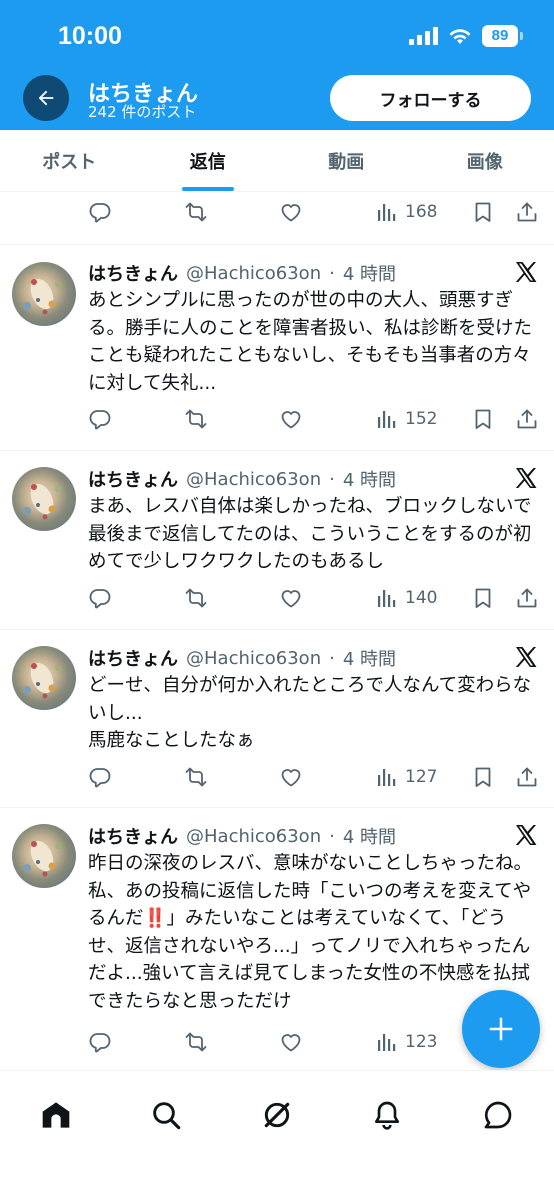 The height and width of the screenshot is (1199, 554). What do you see at coordinates (277, 777) in the screenshot?
I see `post-actions: 127` at bounding box center [277, 777].